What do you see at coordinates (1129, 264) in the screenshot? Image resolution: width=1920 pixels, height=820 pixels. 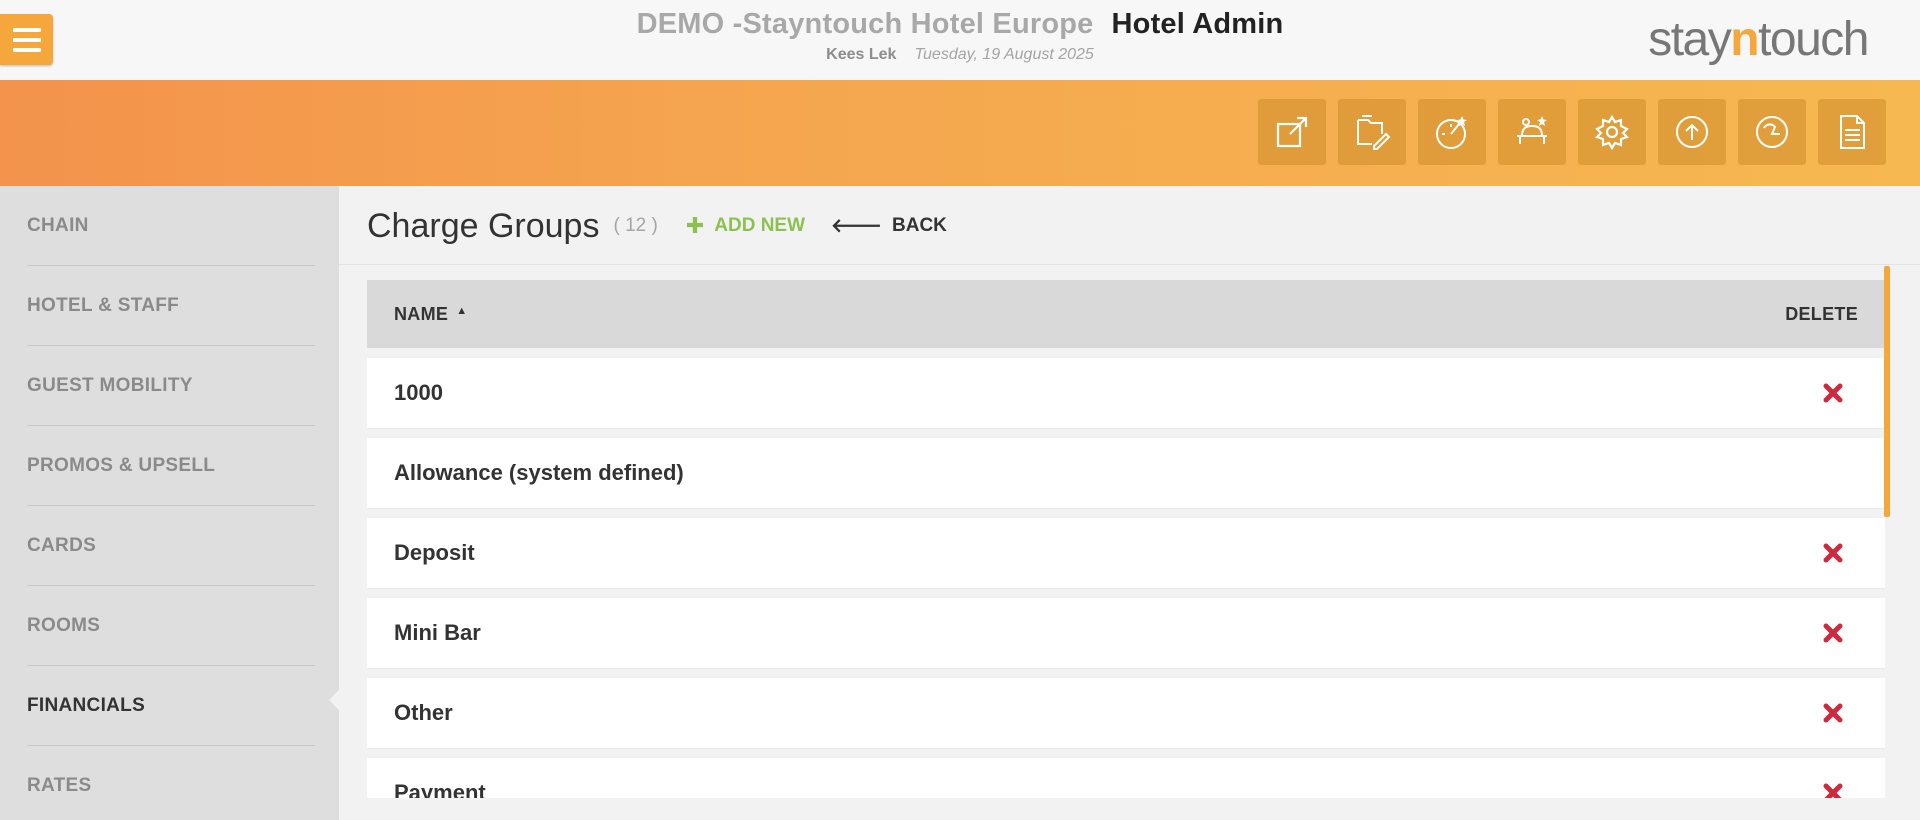 I see `divider` at bounding box center [1129, 264].